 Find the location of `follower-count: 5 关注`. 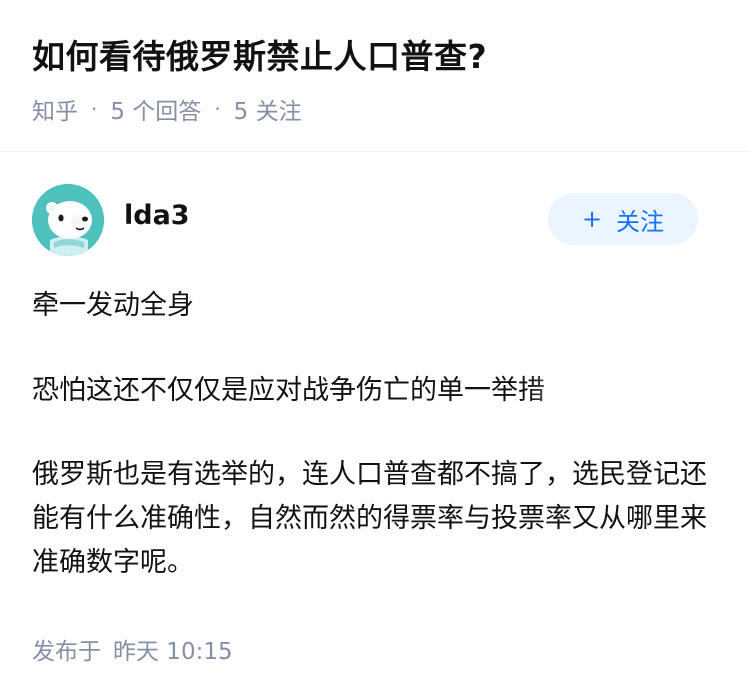

follower-count: 5 关注 is located at coordinates (268, 109).